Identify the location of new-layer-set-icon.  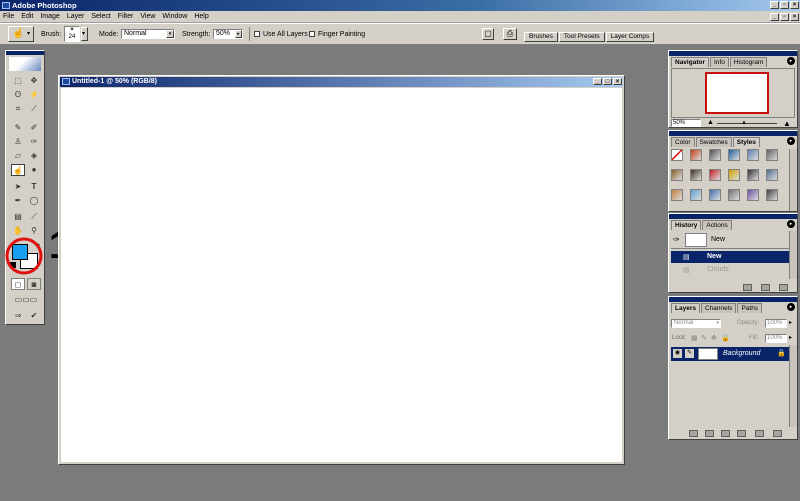
(725, 433).